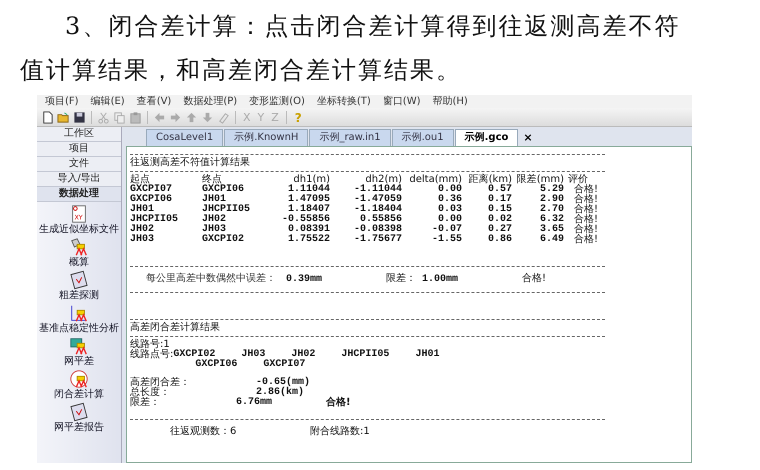  I want to click on column-header: 距离(km), so click(490, 180).